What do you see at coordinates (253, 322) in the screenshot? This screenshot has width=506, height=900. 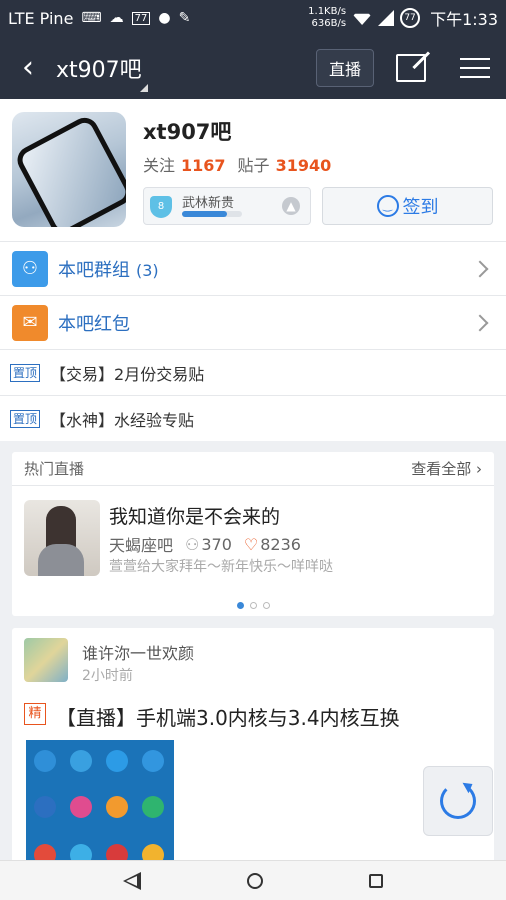 I see `red-packet-row: ✉ 本吧红包` at bounding box center [253, 322].